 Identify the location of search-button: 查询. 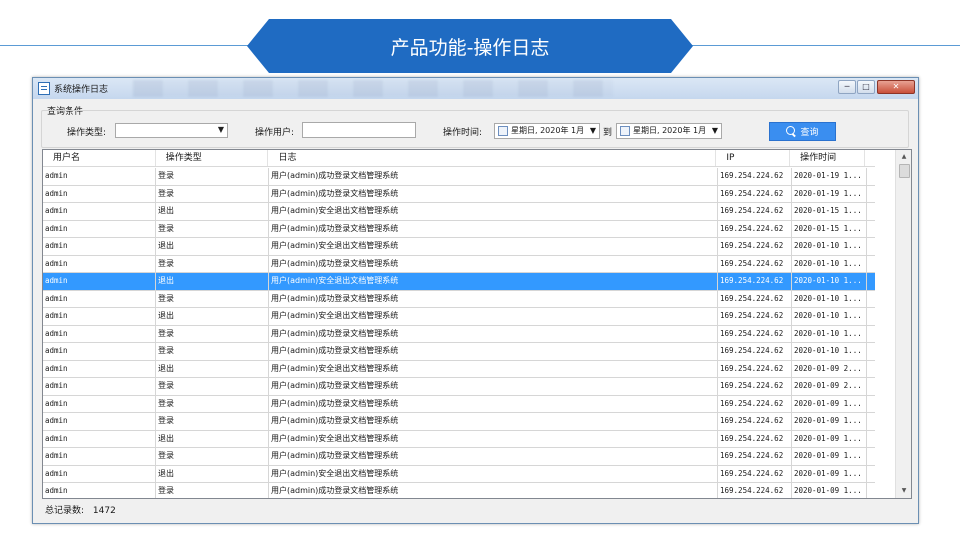
(802, 131).